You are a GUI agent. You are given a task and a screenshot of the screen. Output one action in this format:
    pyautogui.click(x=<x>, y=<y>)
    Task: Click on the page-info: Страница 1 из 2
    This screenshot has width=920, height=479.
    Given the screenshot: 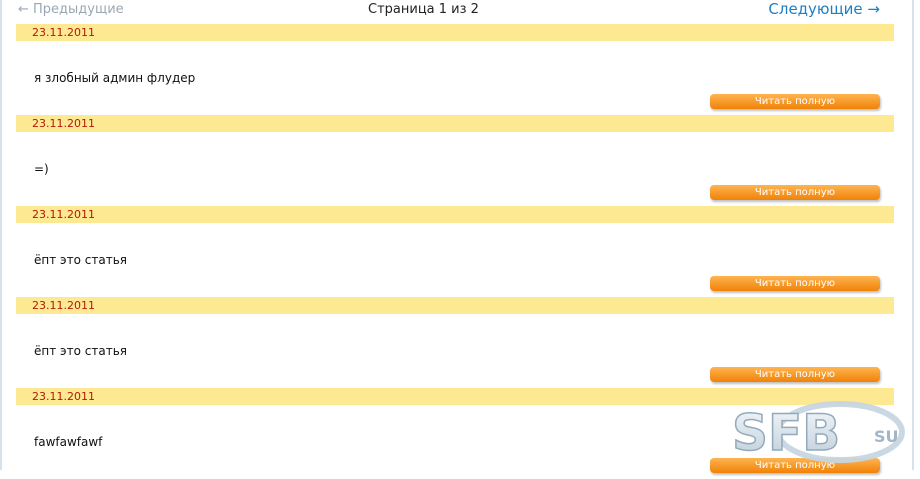 What is the action you would take?
    pyautogui.click(x=423, y=9)
    